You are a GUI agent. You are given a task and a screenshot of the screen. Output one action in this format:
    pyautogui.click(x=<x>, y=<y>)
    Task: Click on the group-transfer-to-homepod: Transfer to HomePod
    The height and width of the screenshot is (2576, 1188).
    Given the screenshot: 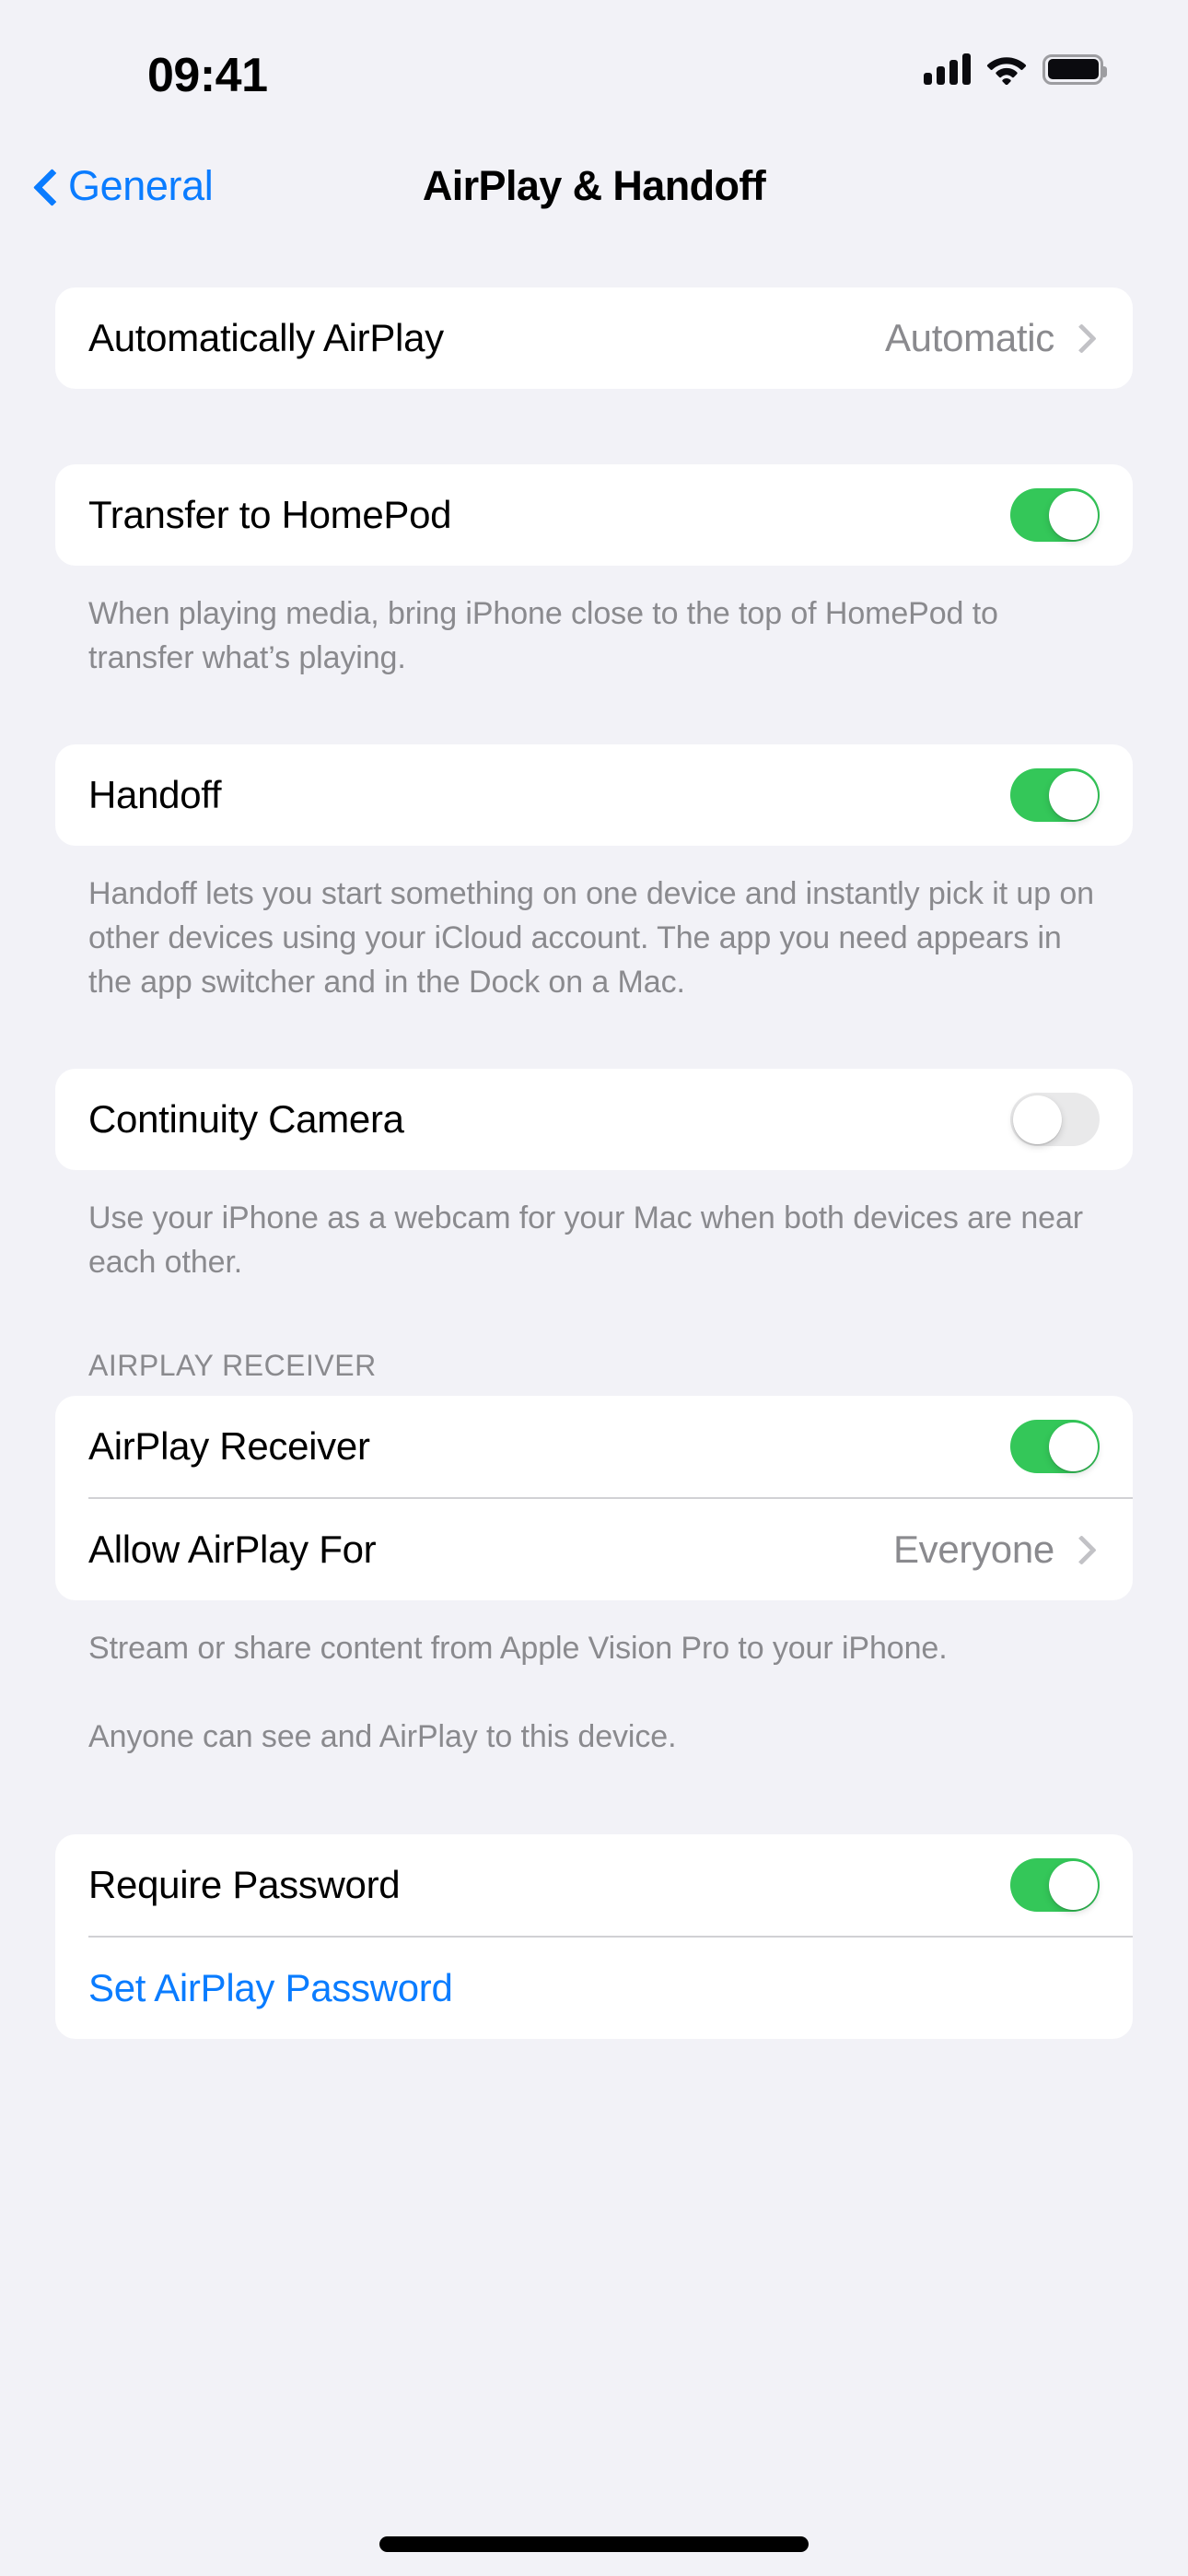 What is the action you would take?
    pyautogui.click(x=594, y=515)
    